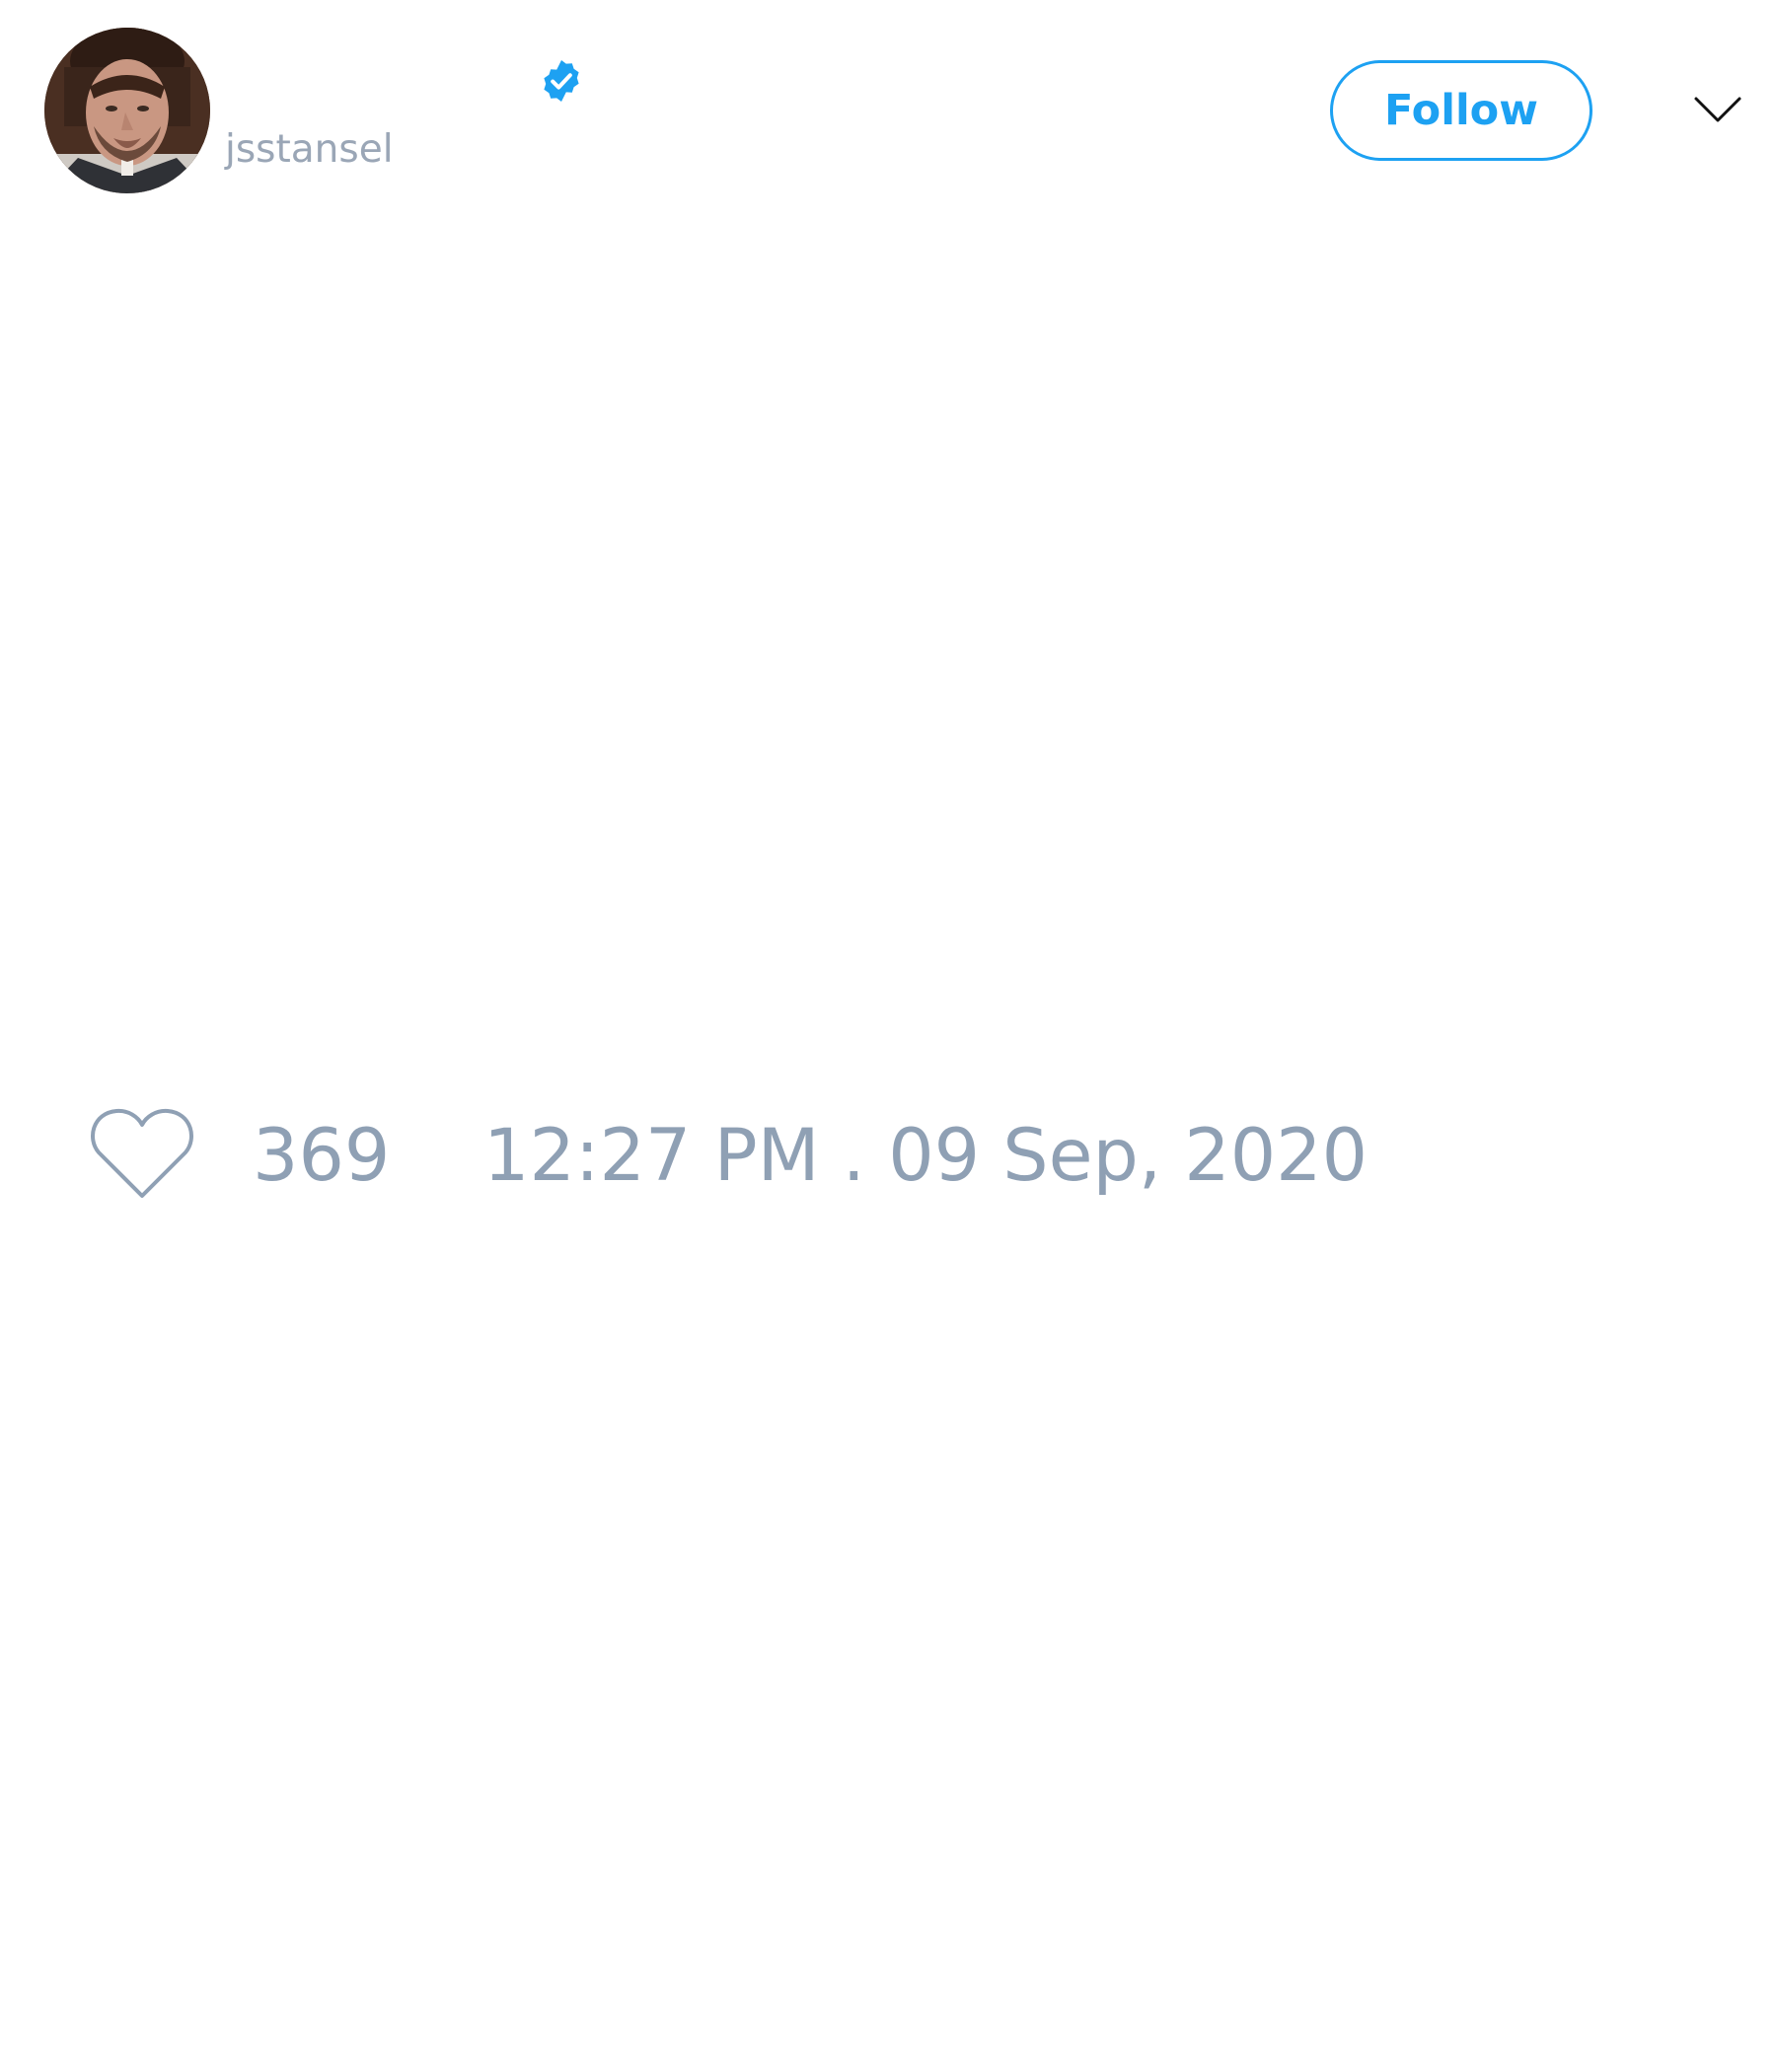 The height and width of the screenshot is (2072, 1776). I want to click on verified-badge-icon, so click(562, 81).